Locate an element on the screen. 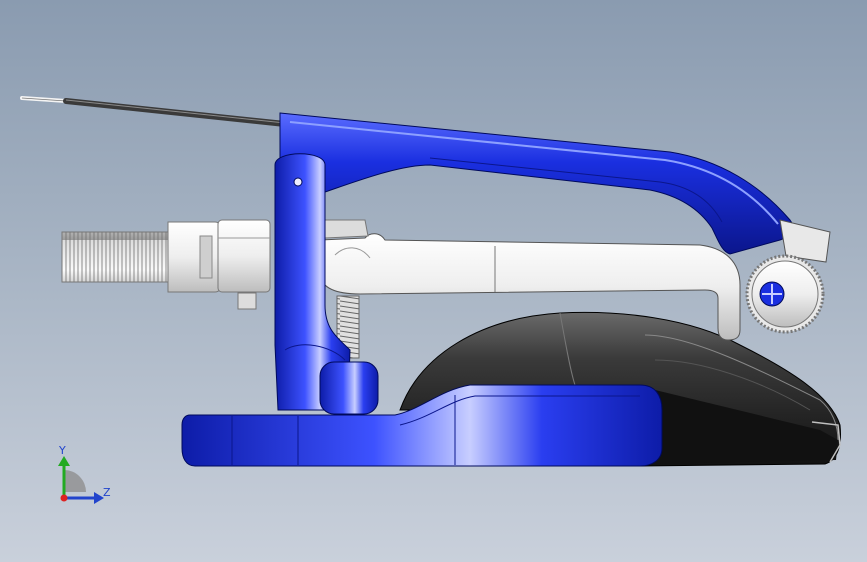 The width and height of the screenshot is (867, 562). z-axis-label: Z is located at coordinates (107, 492).